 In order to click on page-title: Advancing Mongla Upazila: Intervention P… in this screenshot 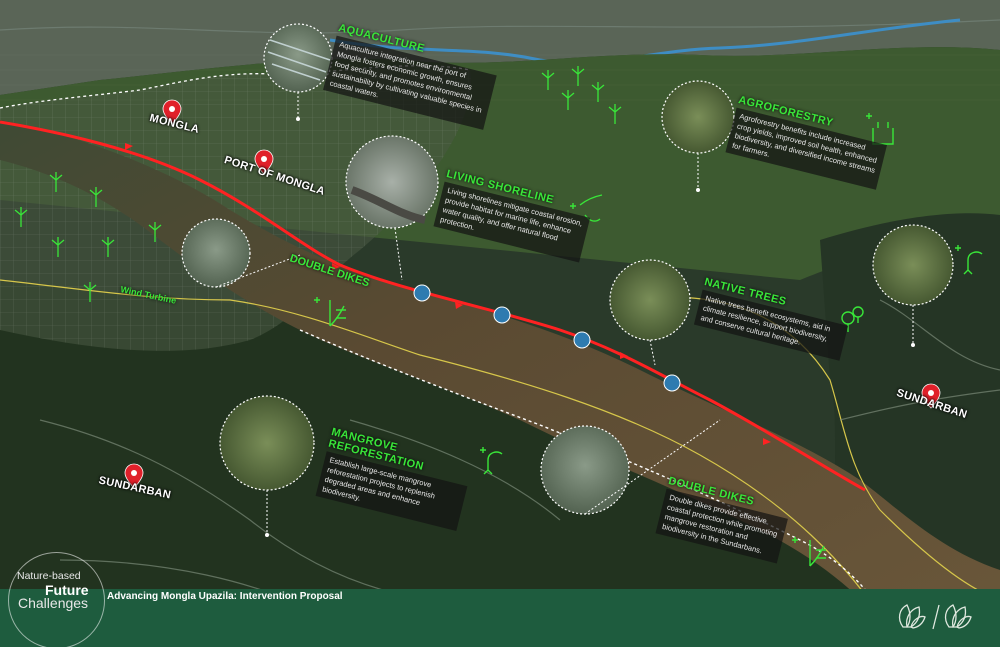, I will do `click(225, 596)`.